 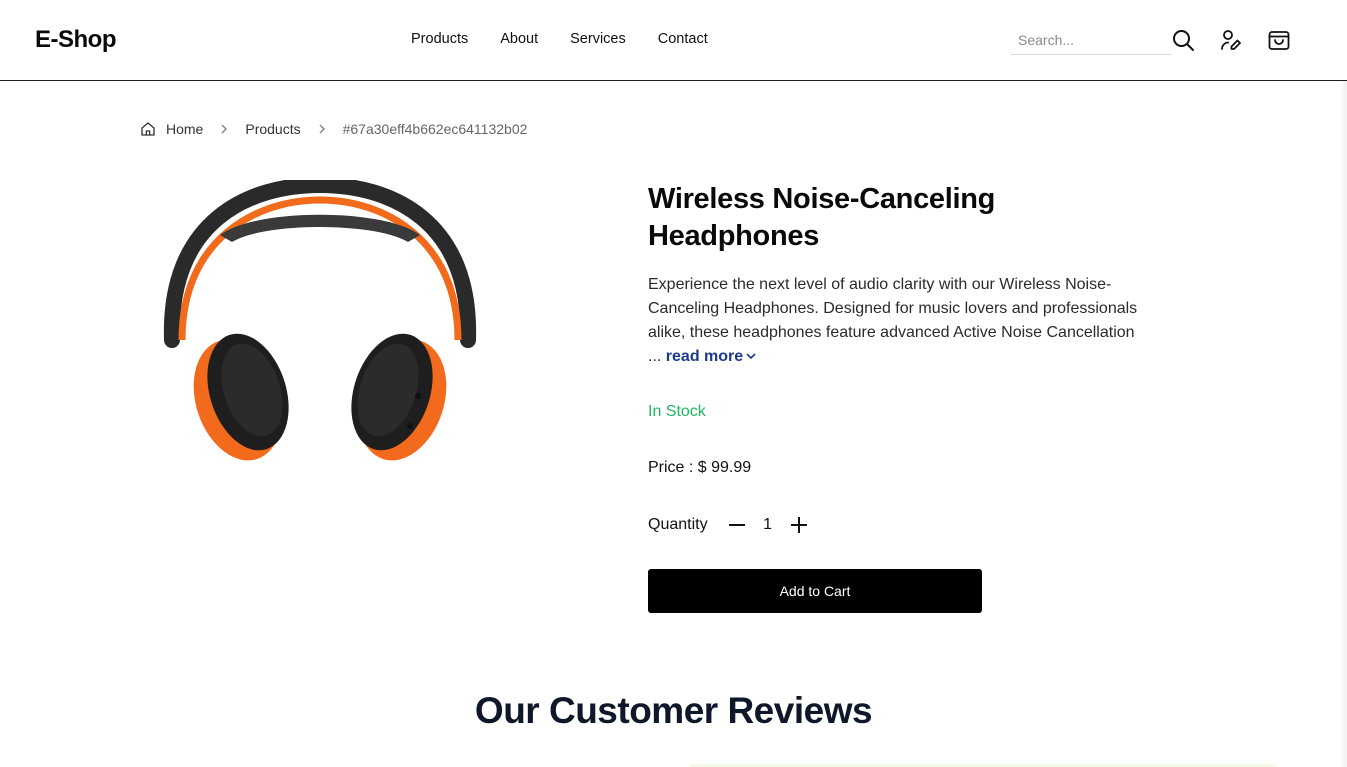 What do you see at coordinates (673, 710) in the screenshot?
I see `reviews-heading: Our Customer Reviews` at bounding box center [673, 710].